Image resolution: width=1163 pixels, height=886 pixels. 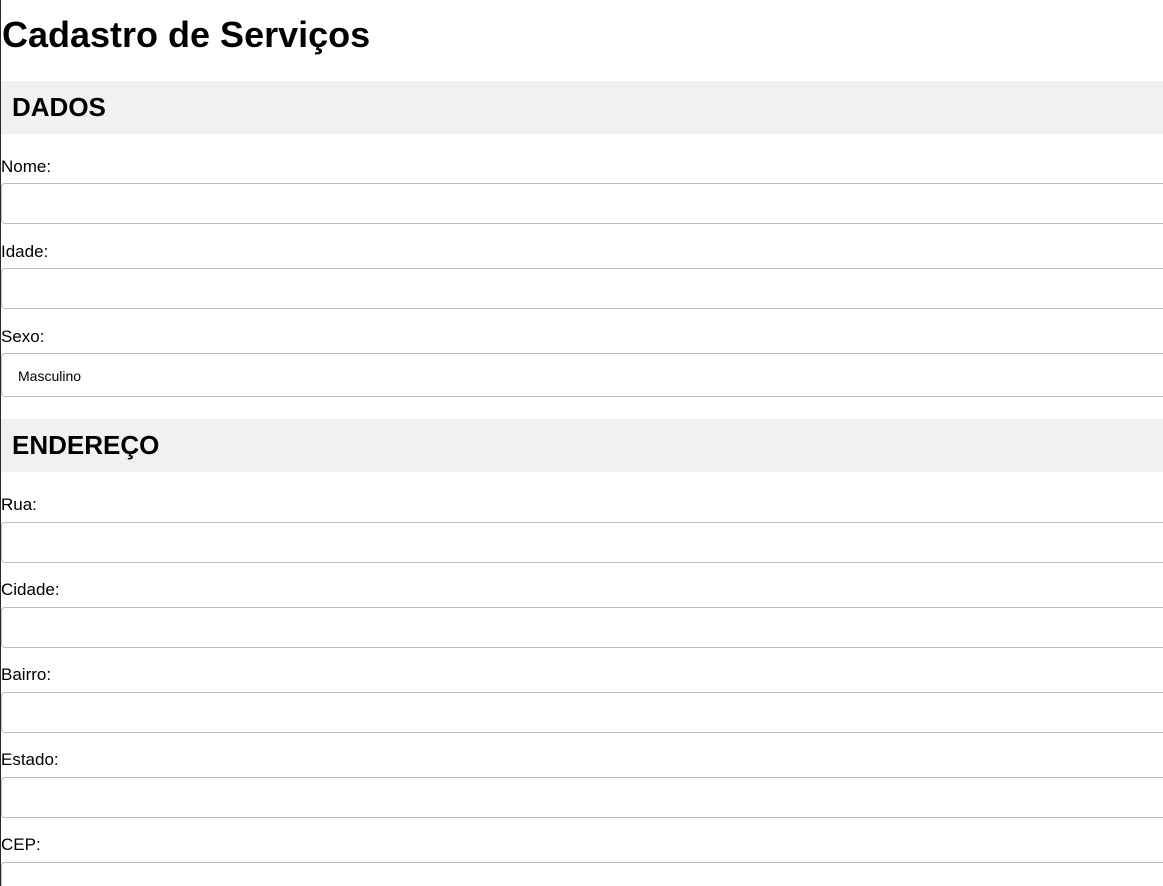 I want to click on bairro-input, so click(x=582, y=712).